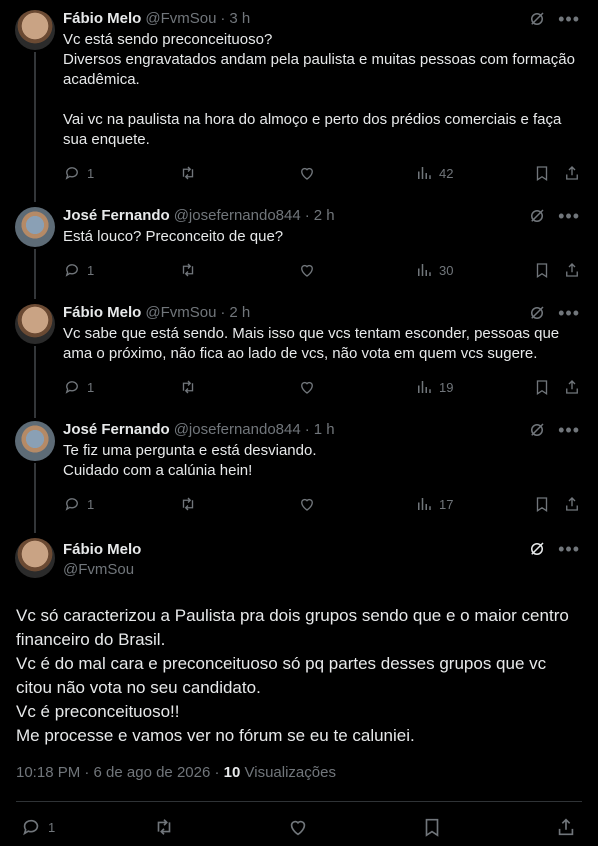 This screenshot has width=598, height=846. Describe the element at coordinates (434, 504) in the screenshot. I see `views-button: 17` at that location.